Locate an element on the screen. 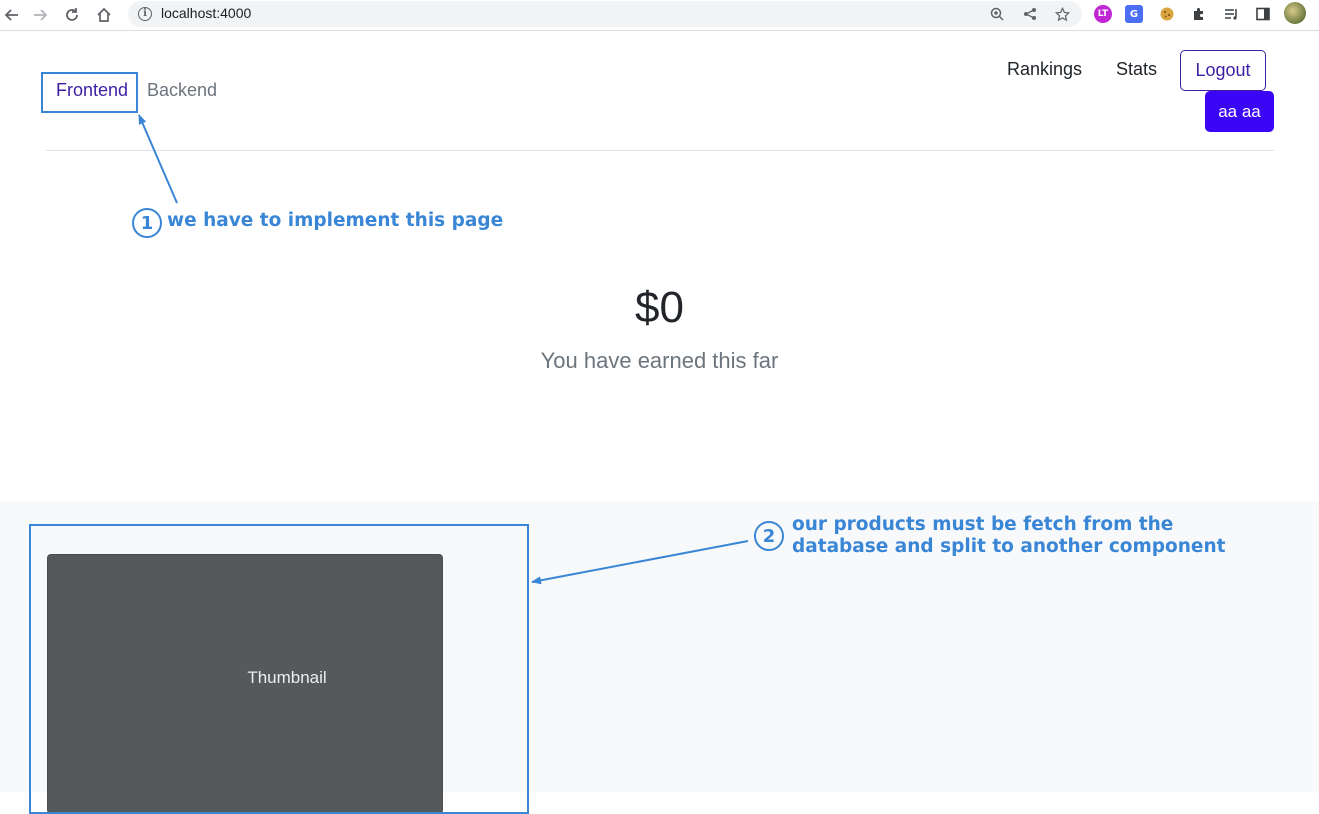 The width and height of the screenshot is (1319, 814). zoom-icon is located at coordinates (997, 14).